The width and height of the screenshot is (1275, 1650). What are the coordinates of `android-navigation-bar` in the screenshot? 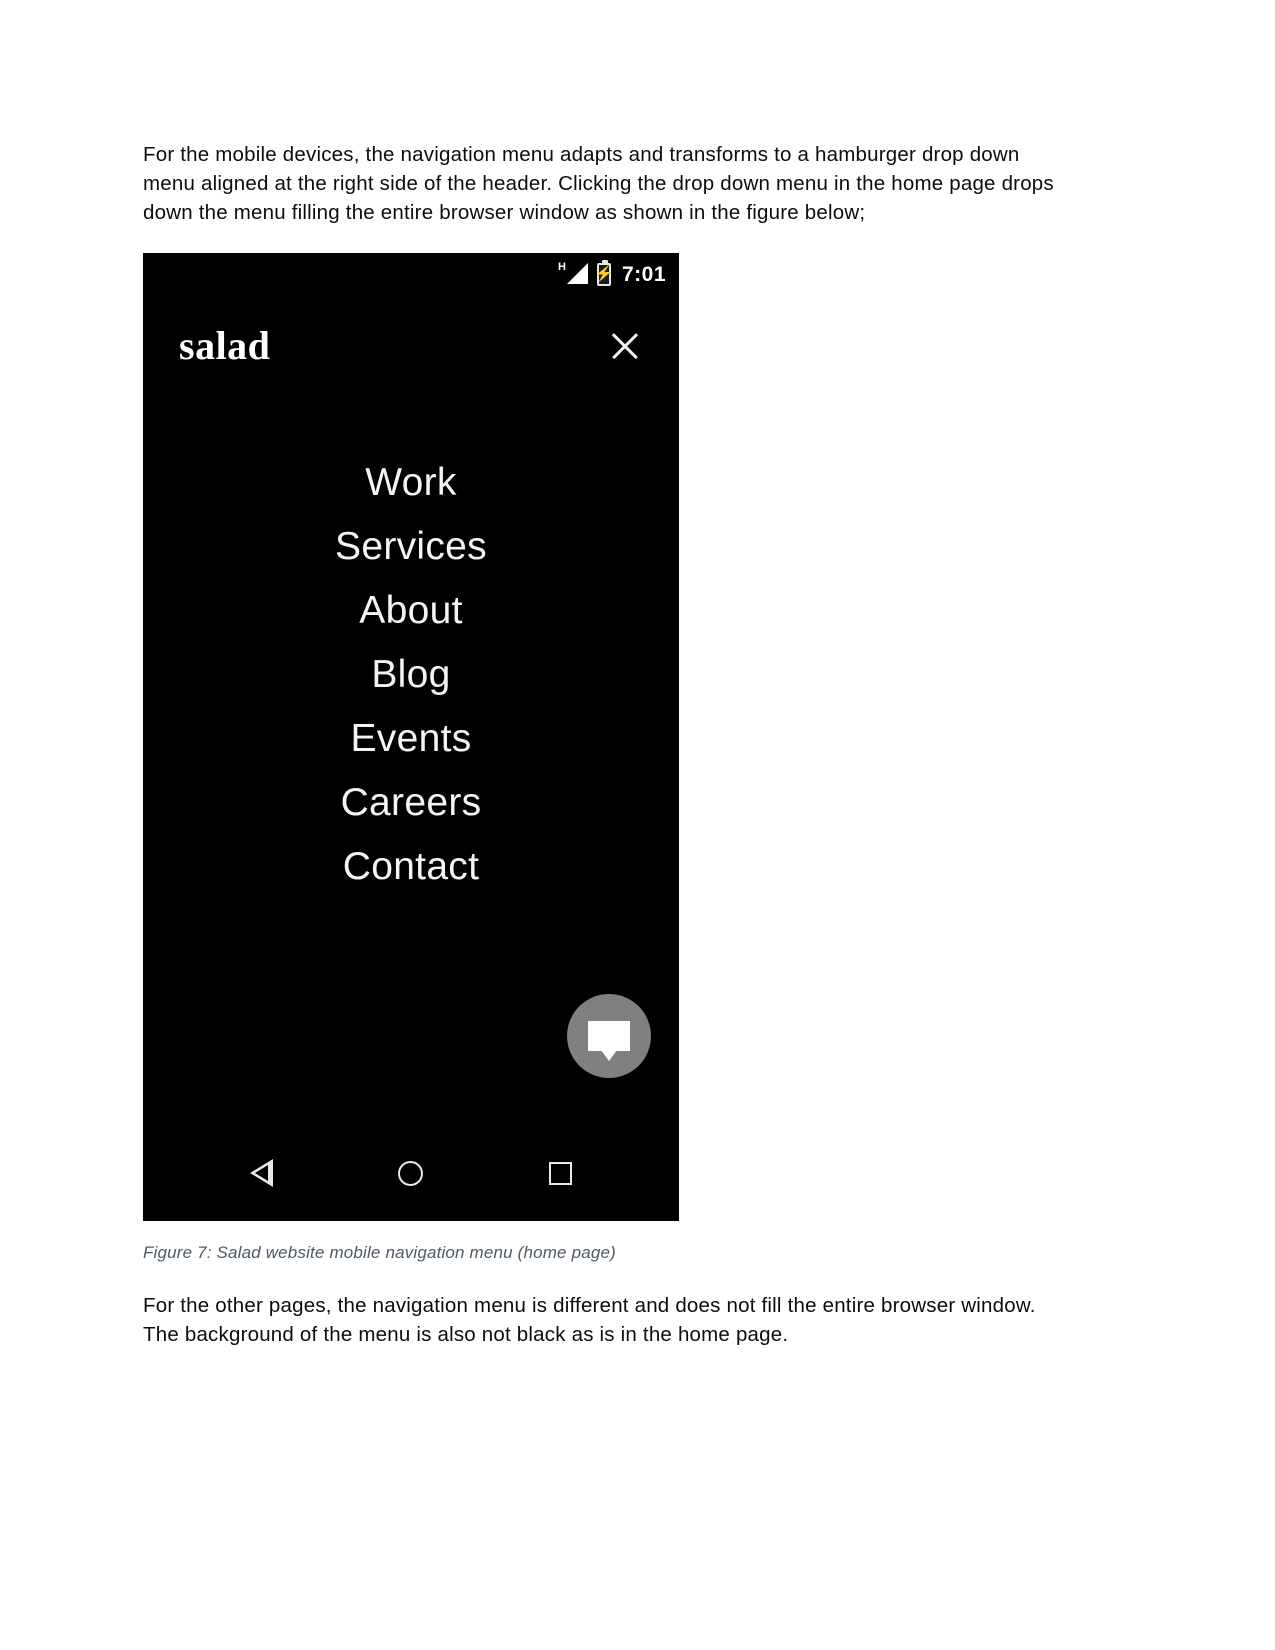 It's located at (411, 1173).